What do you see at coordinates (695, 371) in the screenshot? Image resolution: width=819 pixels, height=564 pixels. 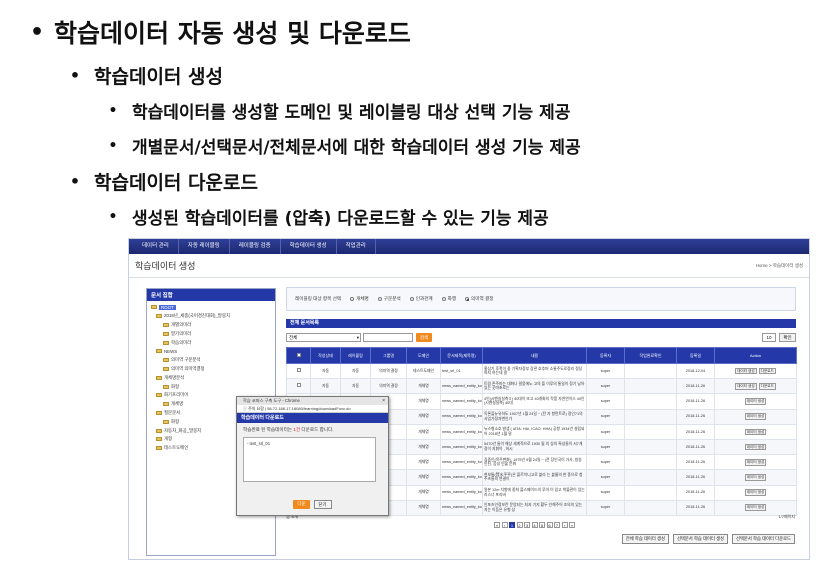 I see `cell-date: 2018-12-04` at bounding box center [695, 371].